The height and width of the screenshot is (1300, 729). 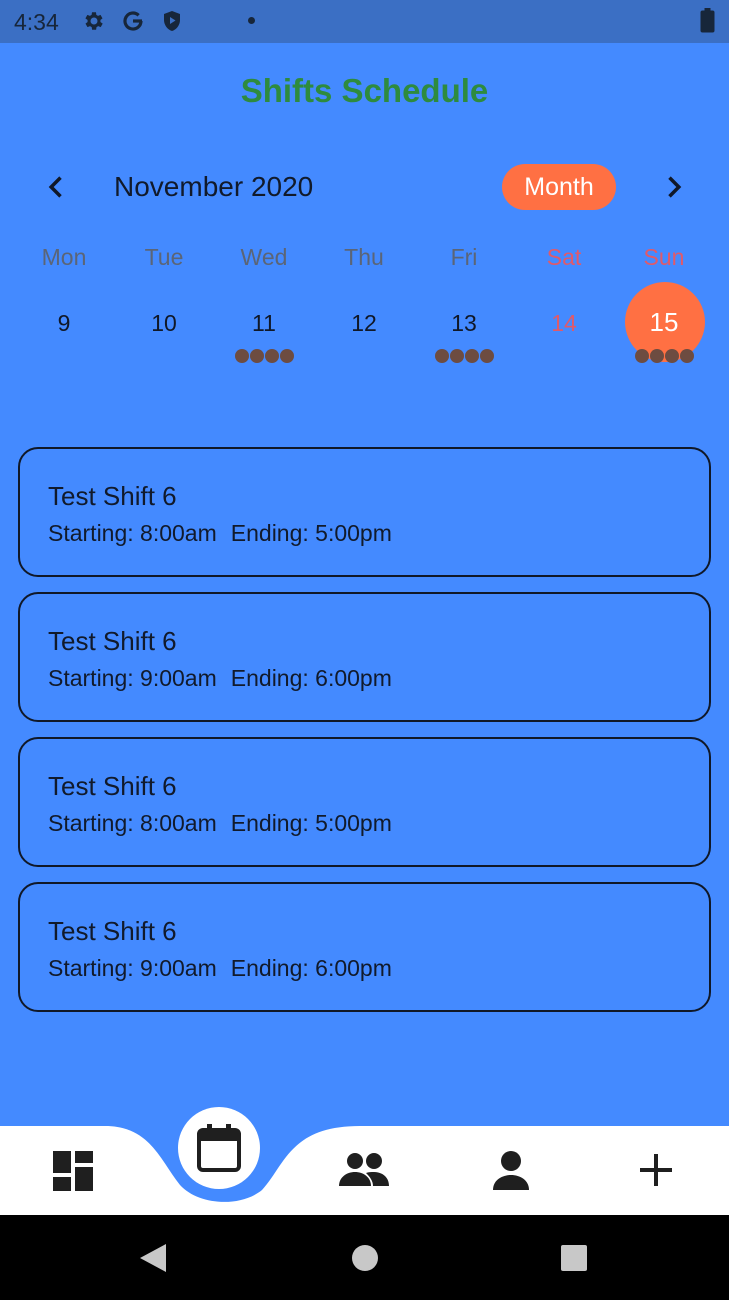 What do you see at coordinates (574, 1258) in the screenshot?
I see `recents-icon` at bounding box center [574, 1258].